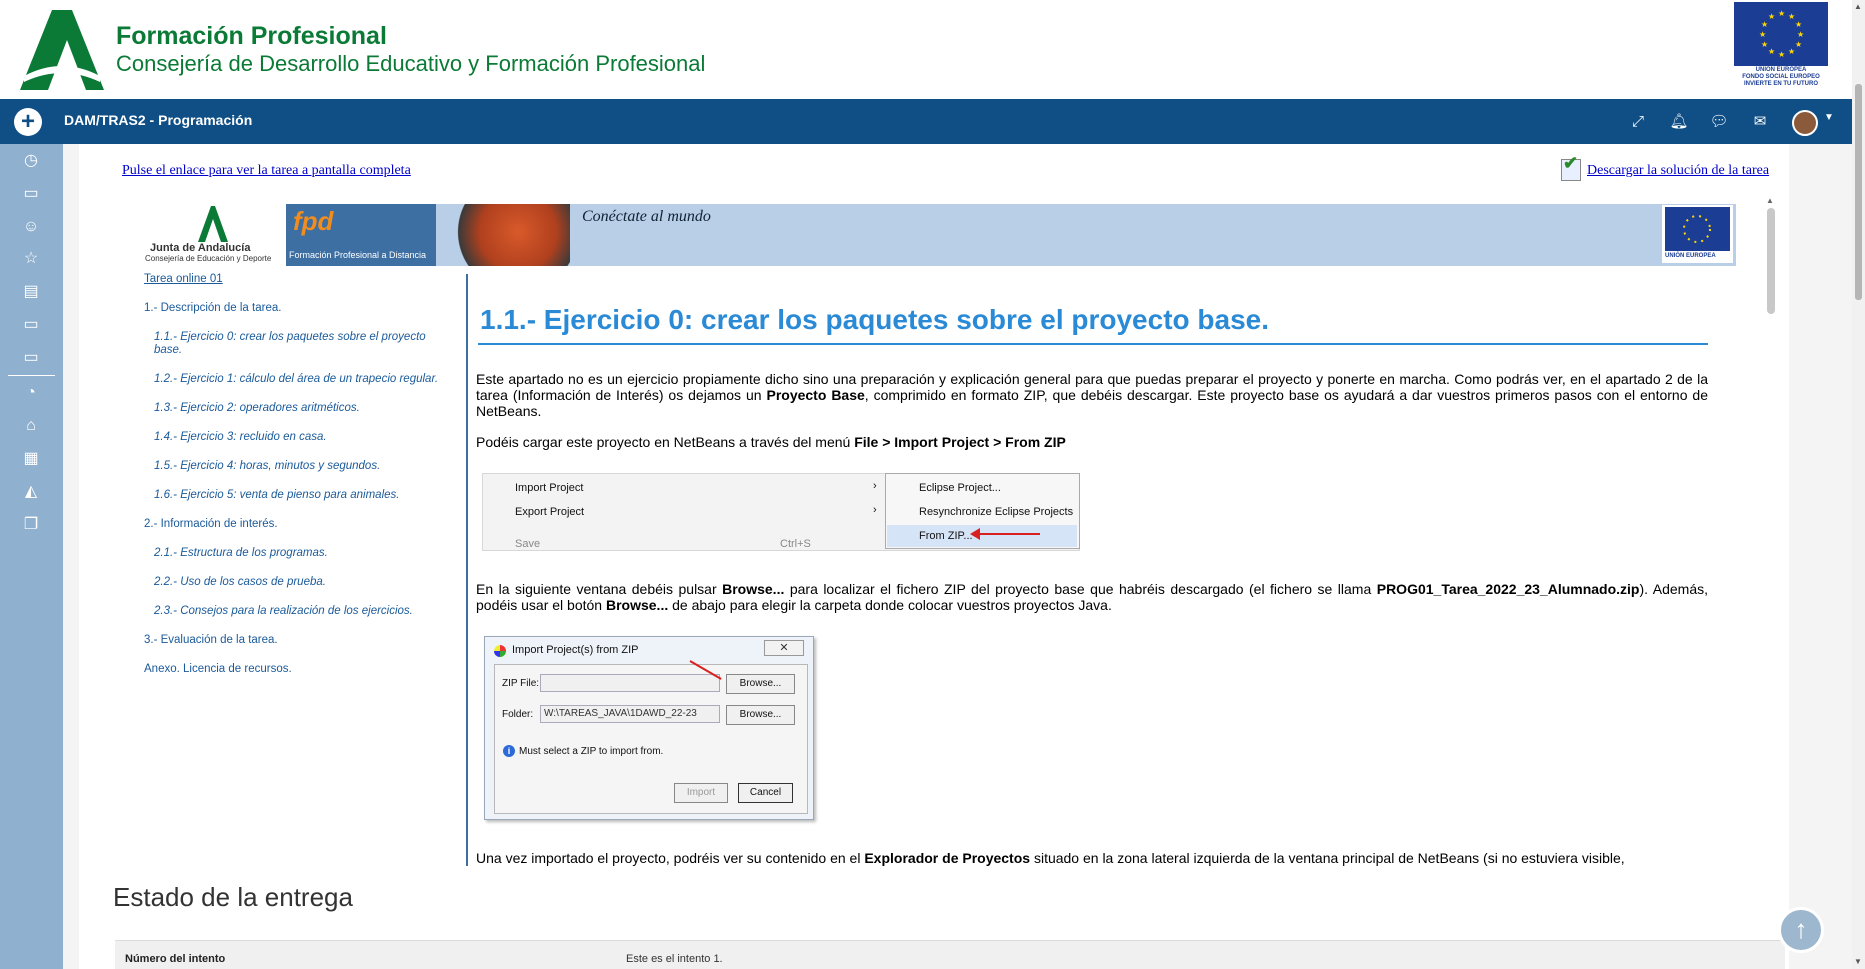  Describe the element at coordinates (1858, 961) in the screenshot. I see `scroll-down-icon: ▼` at that location.